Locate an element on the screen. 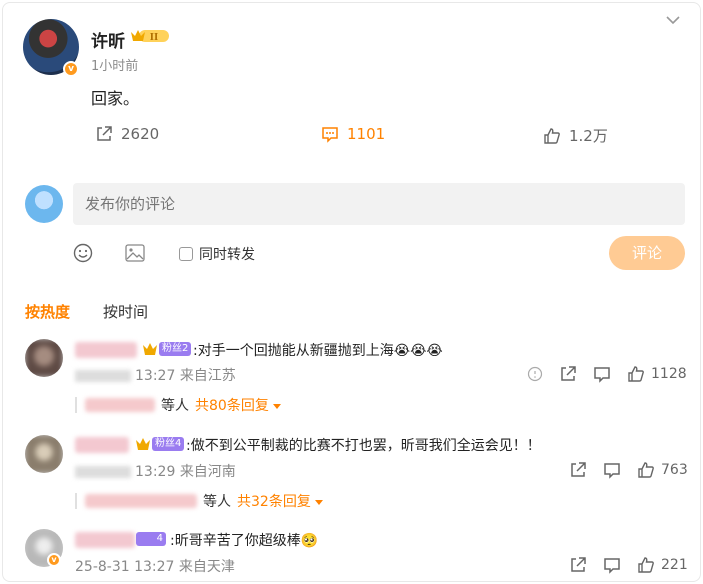 The height and width of the screenshot is (584, 703). thumbs-up-icon: 1128 is located at coordinates (657, 374).